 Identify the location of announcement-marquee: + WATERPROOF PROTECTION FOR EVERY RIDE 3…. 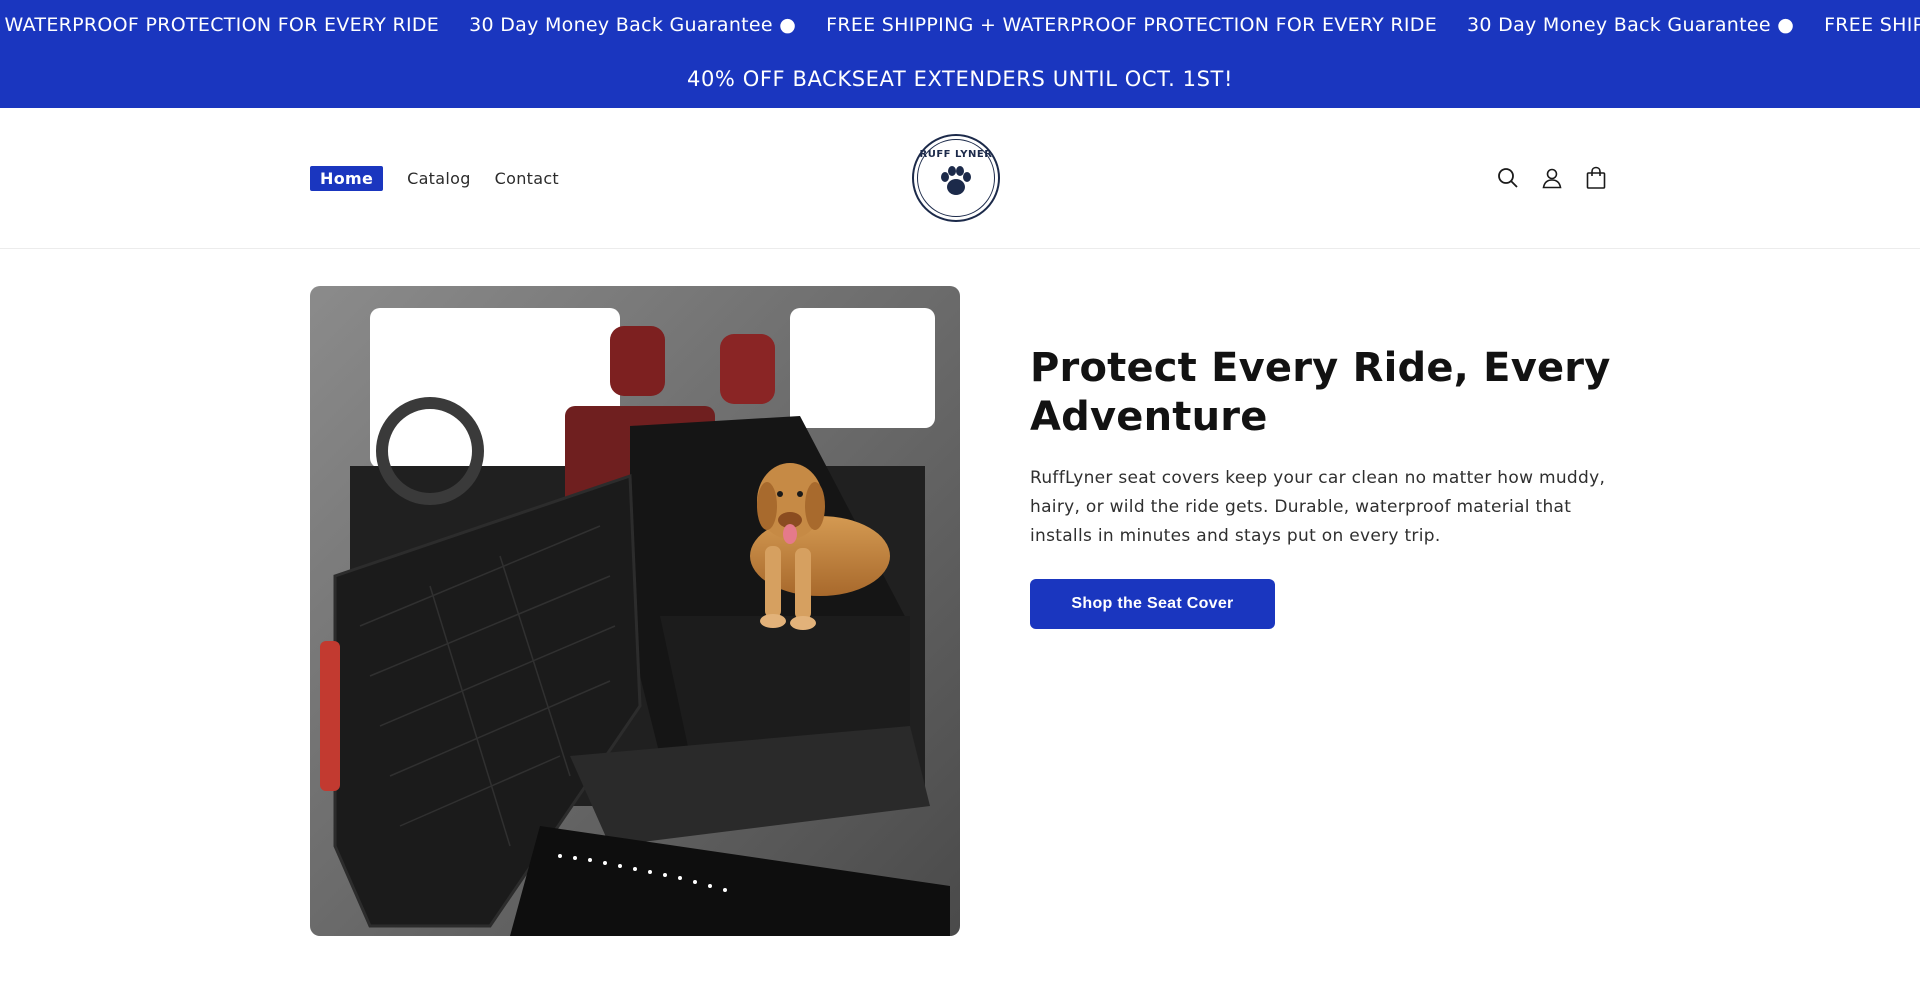
(960, 25).